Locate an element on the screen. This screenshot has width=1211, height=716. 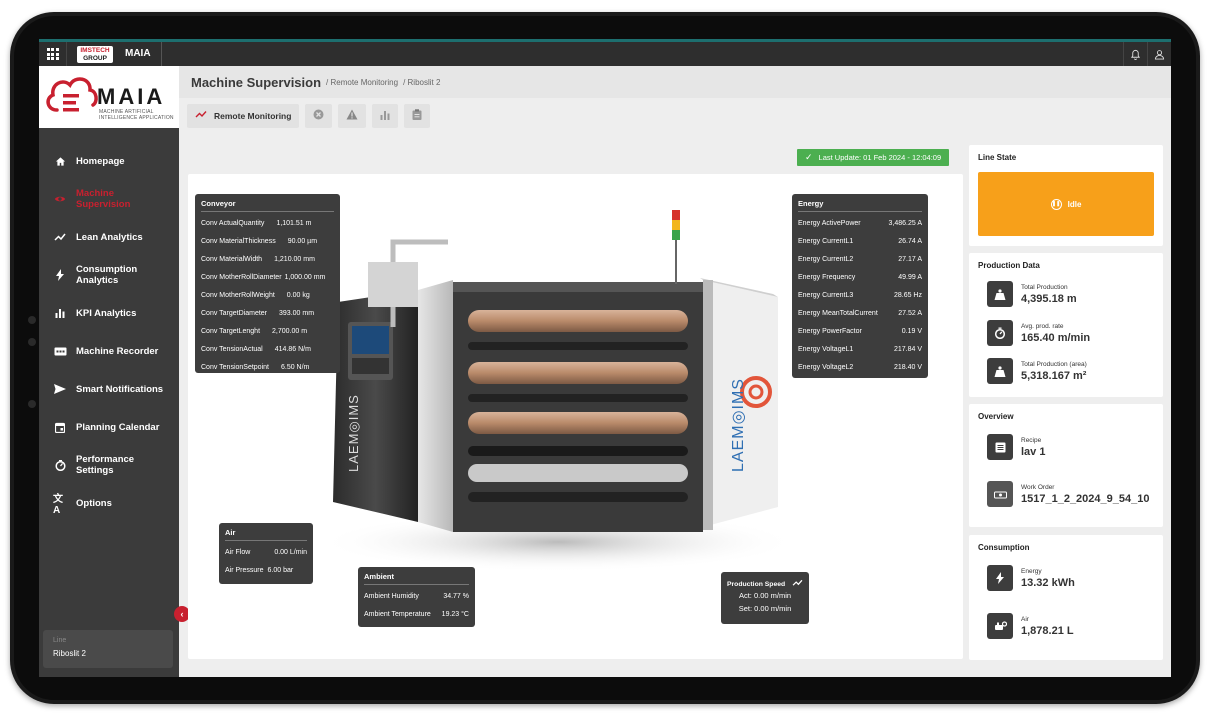
user-icon is located at coordinates (1159, 54).